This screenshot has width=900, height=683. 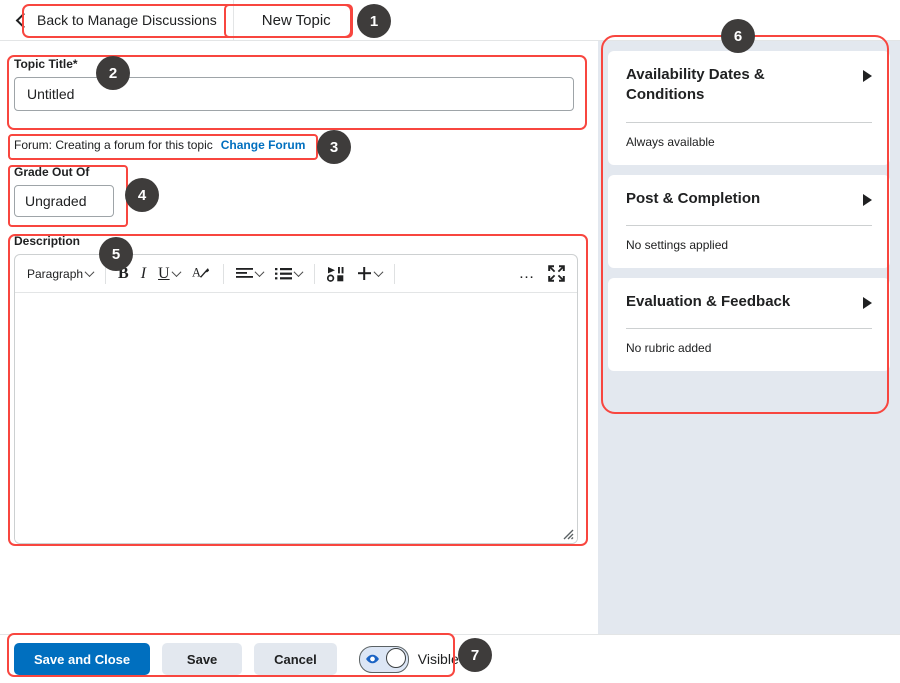 What do you see at coordinates (567, 533) in the screenshot?
I see `editor-resize-handle` at bounding box center [567, 533].